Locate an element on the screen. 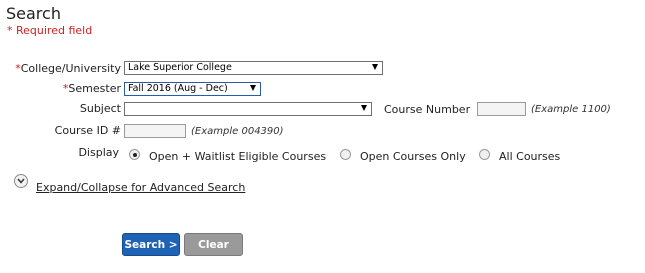 The width and height of the screenshot is (645, 273). semester-label: *Semester is located at coordinates (60, 88).